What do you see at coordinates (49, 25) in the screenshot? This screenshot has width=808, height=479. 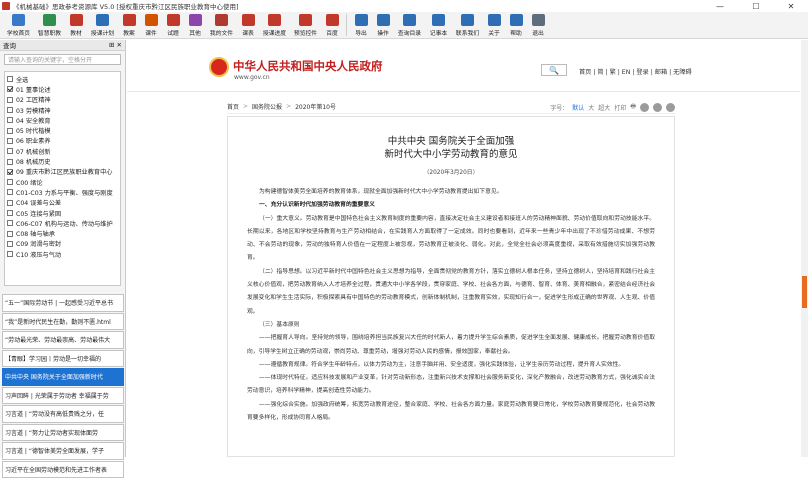 I see `toolbar-button-network: 智慧职教` at bounding box center [49, 25].